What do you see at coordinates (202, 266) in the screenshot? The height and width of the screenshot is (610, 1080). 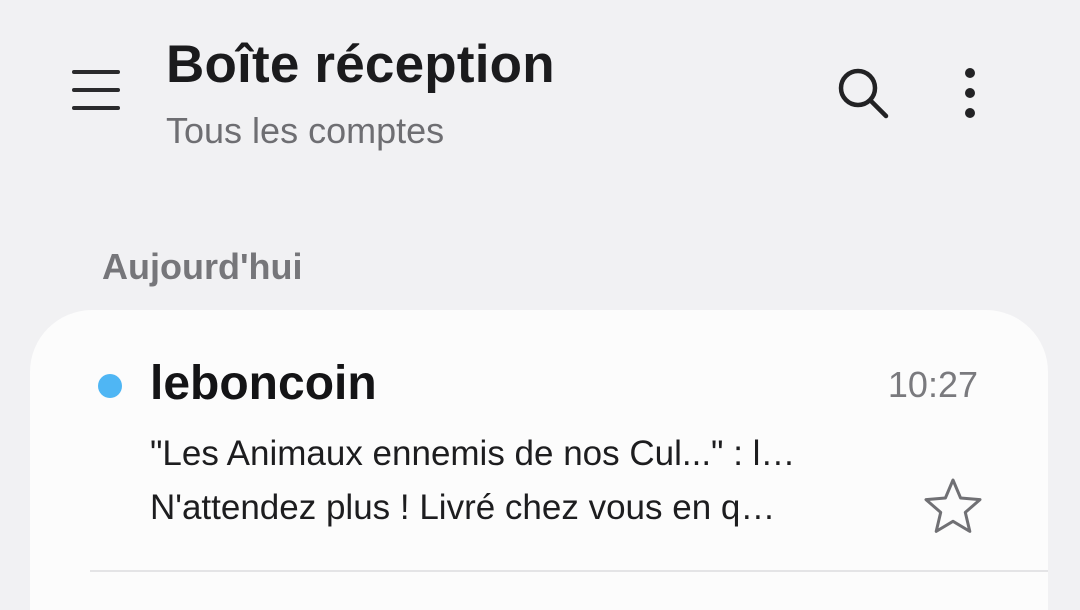 I see `date-section-header: Aujourd'hui` at bounding box center [202, 266].